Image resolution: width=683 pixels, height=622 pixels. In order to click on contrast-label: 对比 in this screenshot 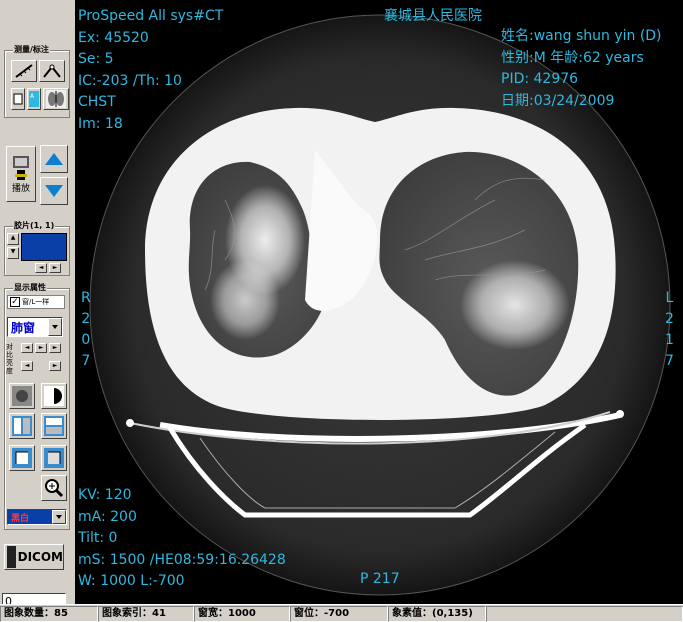, I will do `click(9, 351)`.